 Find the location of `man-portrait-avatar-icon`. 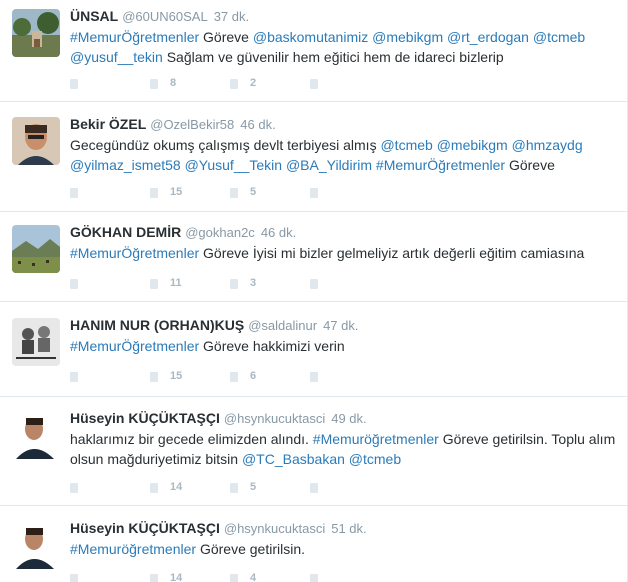

man-portrait-avatar-icon is located at coordinates (36, 141).